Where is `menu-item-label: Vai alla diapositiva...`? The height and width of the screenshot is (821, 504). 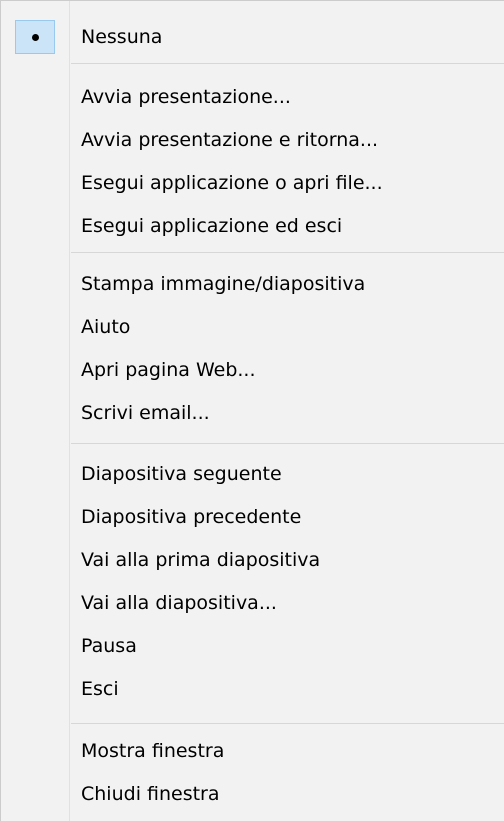
menu-item-label: Vai alla diapositiva... is located at coordinates (179, 603).